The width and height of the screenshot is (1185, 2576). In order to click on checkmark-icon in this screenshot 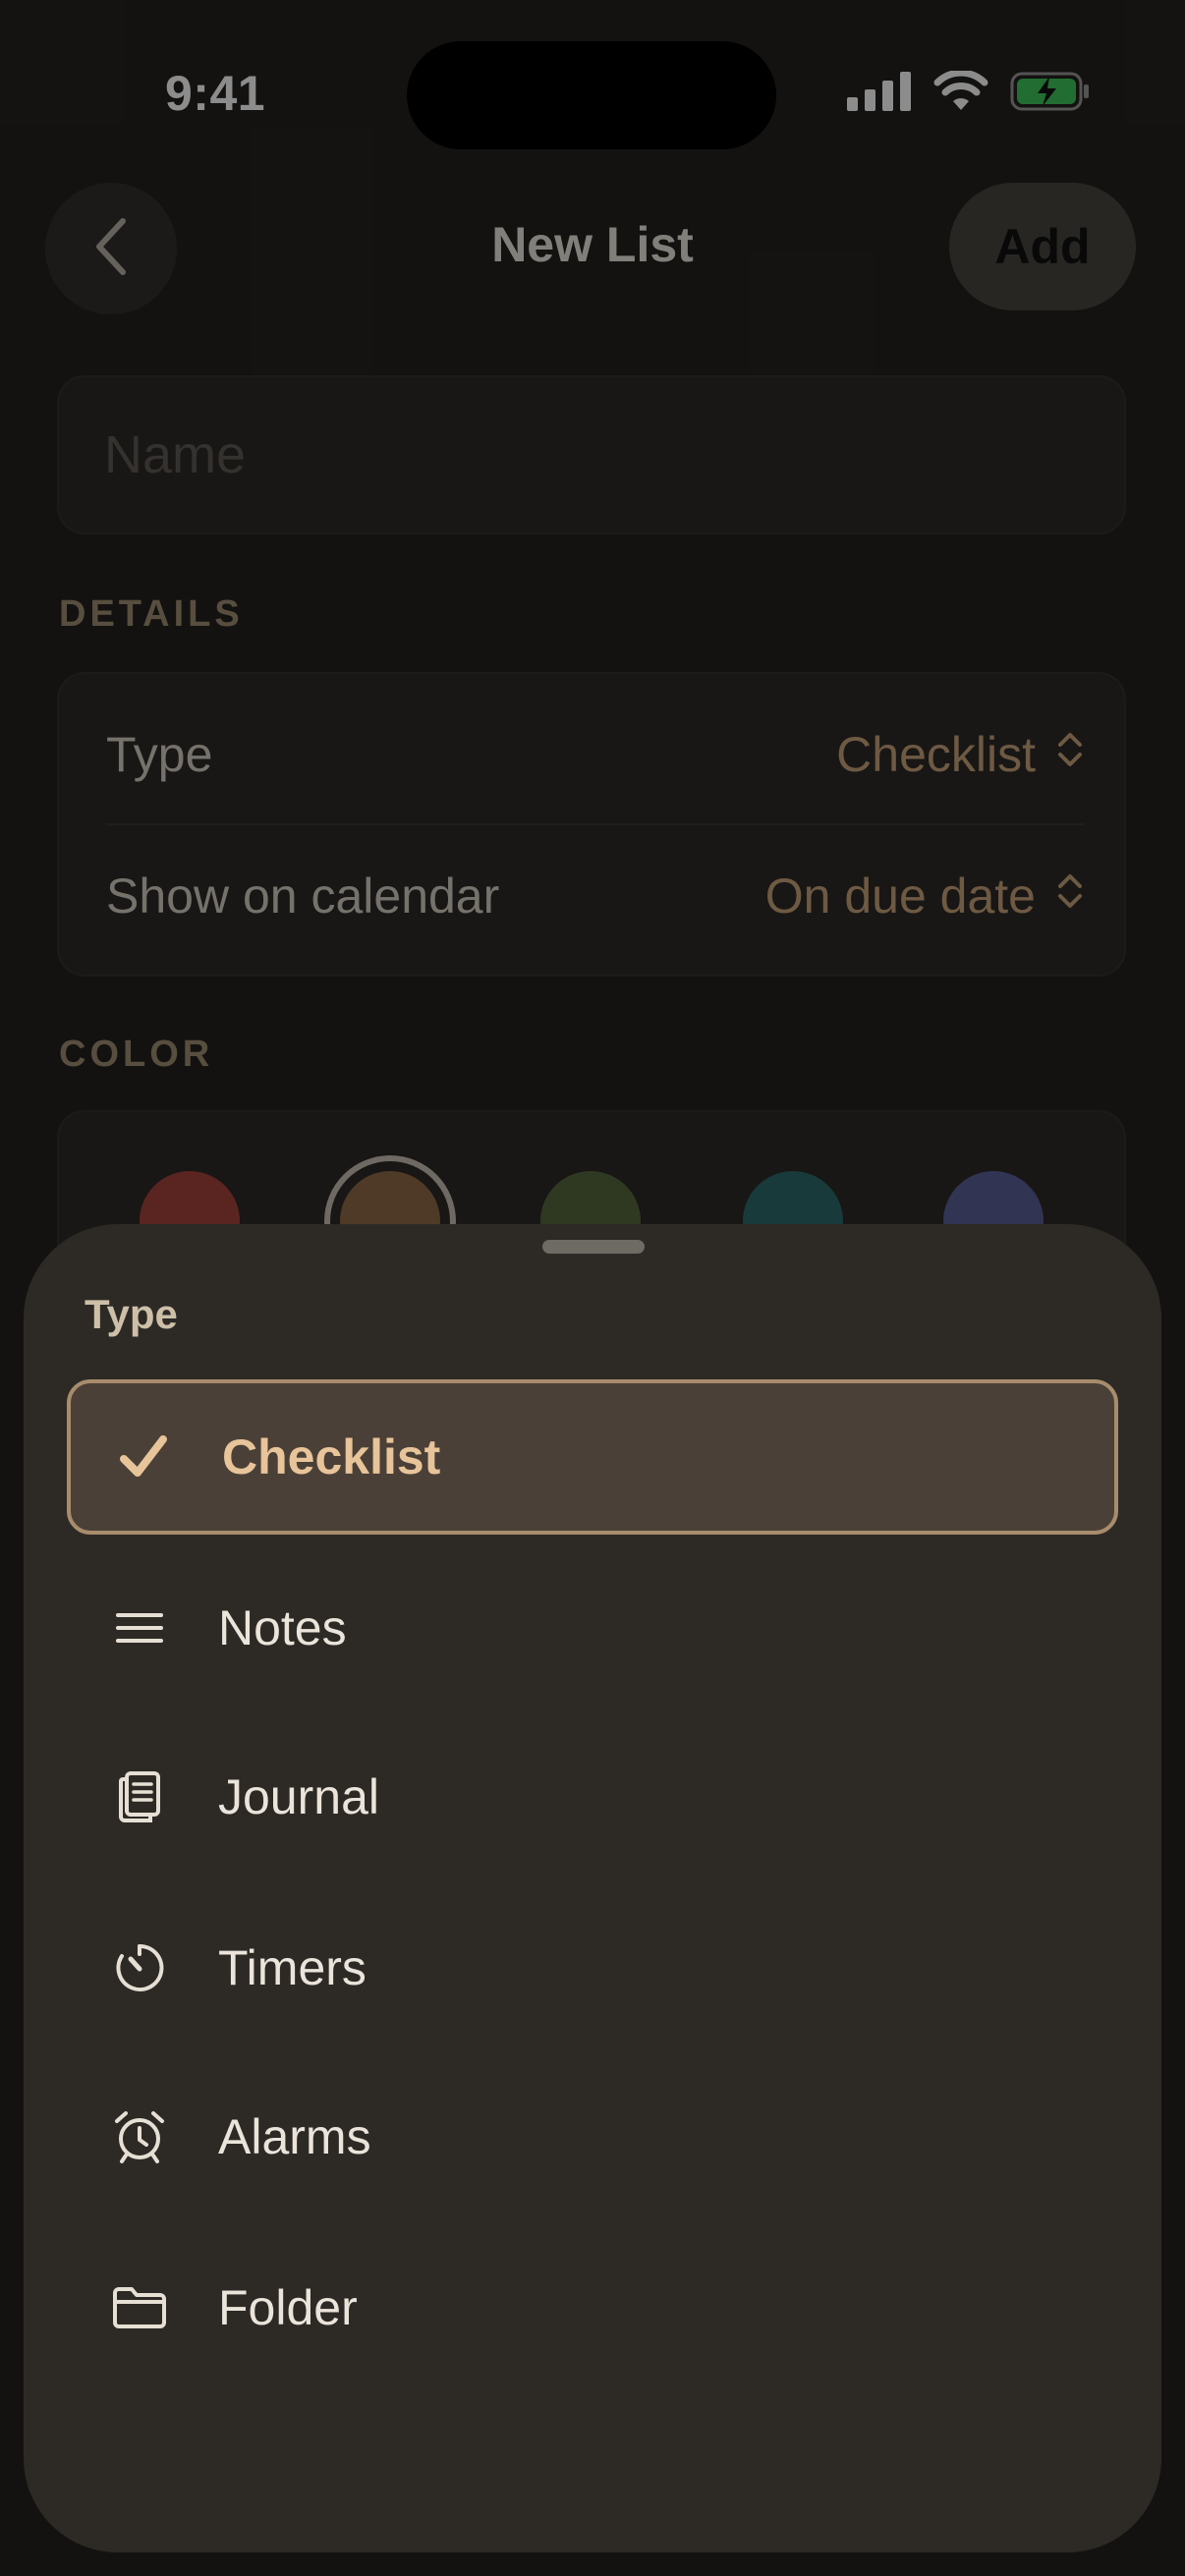, I will do `click(144, 1457)`.